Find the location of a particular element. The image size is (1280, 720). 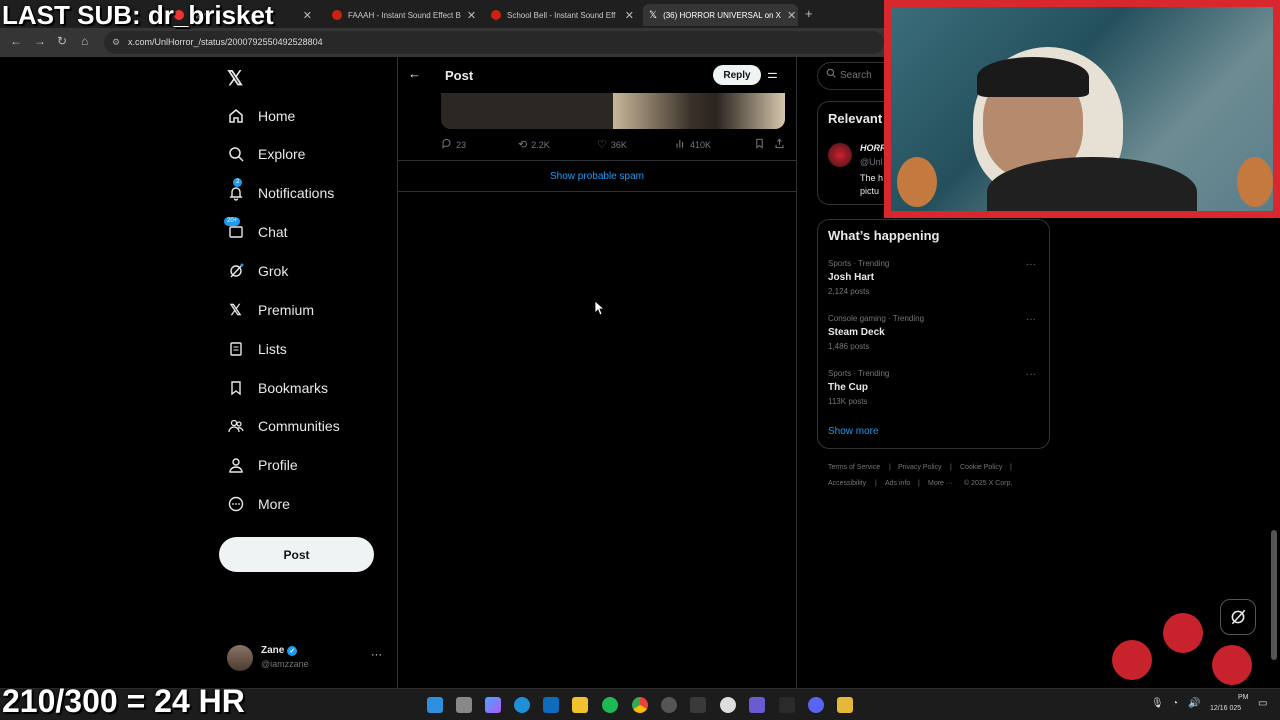

volume-icon: 🔊 is located at coordinates (1194, 703).